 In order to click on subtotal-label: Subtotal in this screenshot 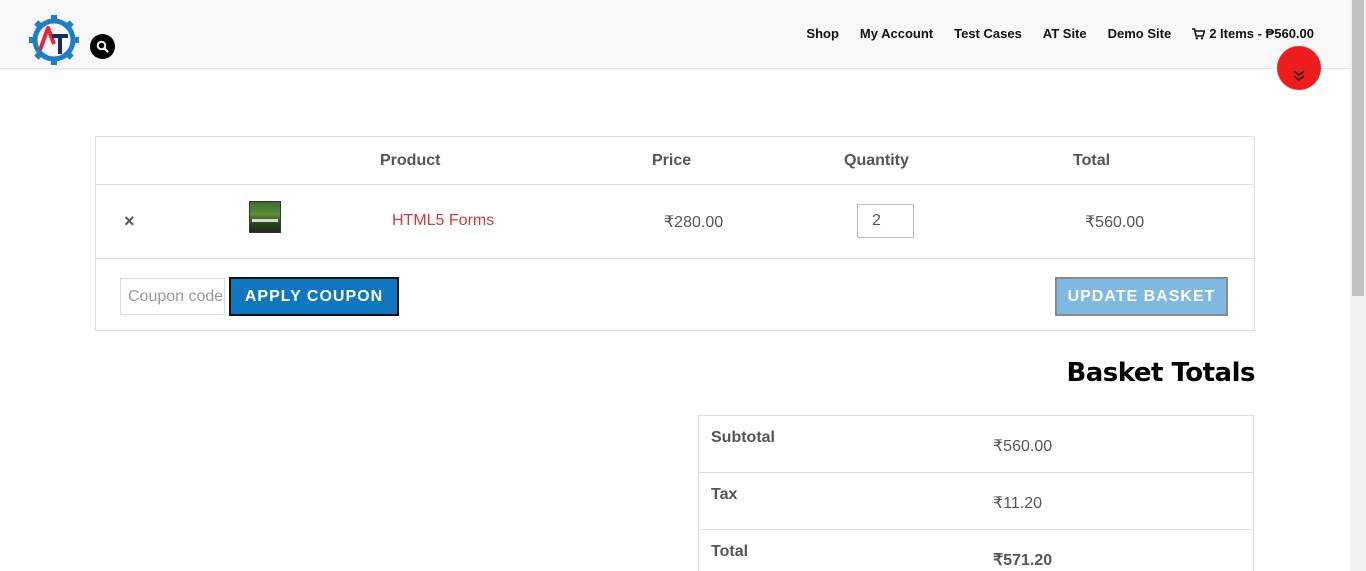, I will do `click(743, 437)`.